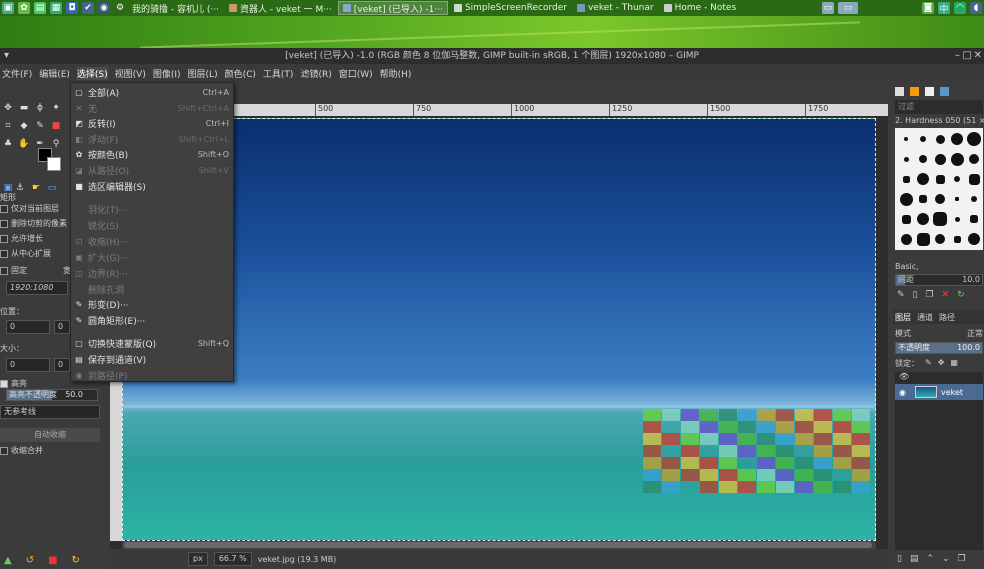 The image size is (984, 569). Describe the element at coordinates (88, 8) in the screenshot. I see `check-icon: ✔` at that location.